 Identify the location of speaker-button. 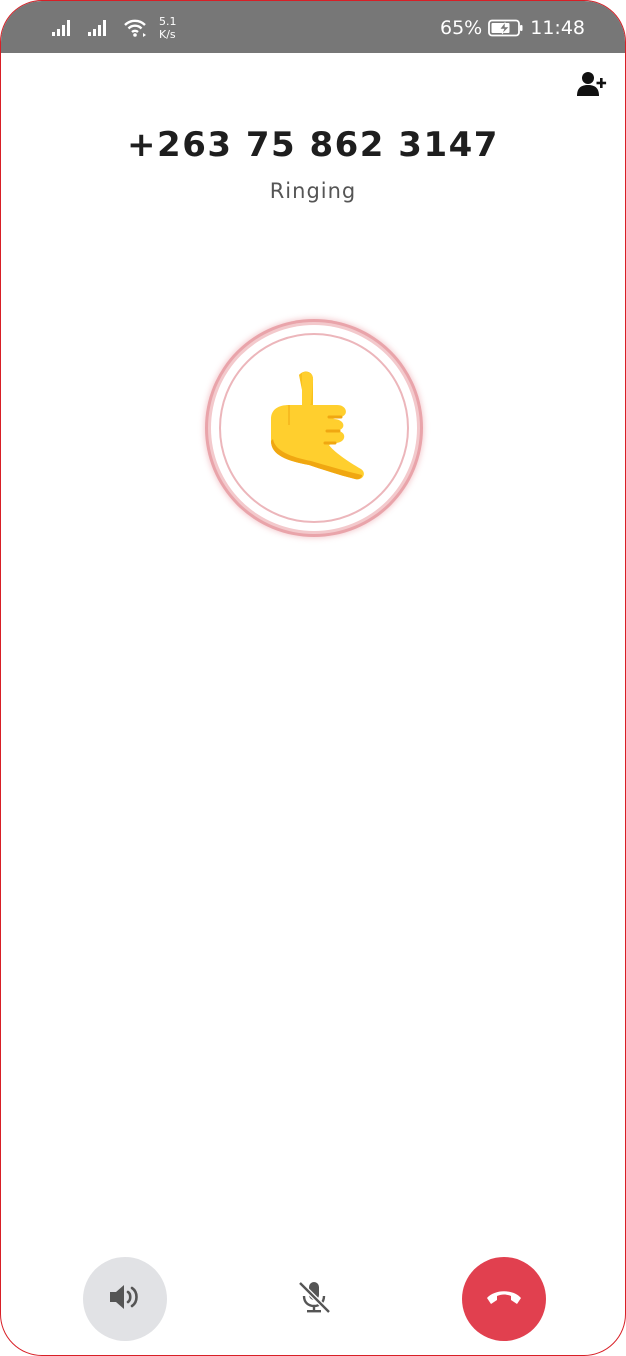
(125, 1299).